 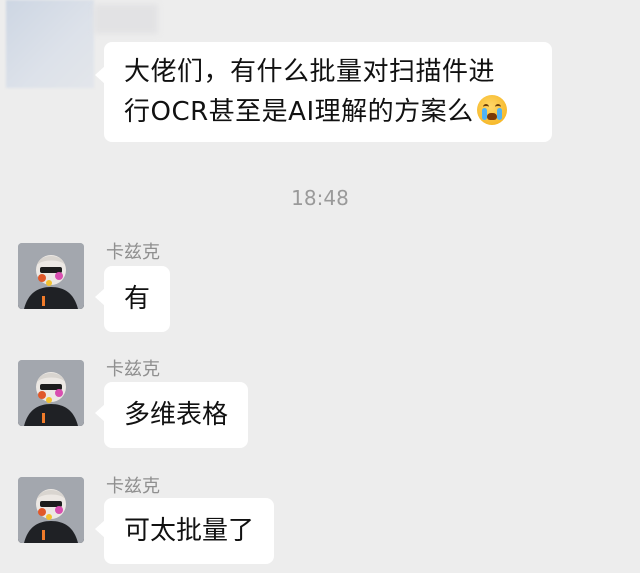 I want to click on message-text: 有, so click(x=137, y=299).